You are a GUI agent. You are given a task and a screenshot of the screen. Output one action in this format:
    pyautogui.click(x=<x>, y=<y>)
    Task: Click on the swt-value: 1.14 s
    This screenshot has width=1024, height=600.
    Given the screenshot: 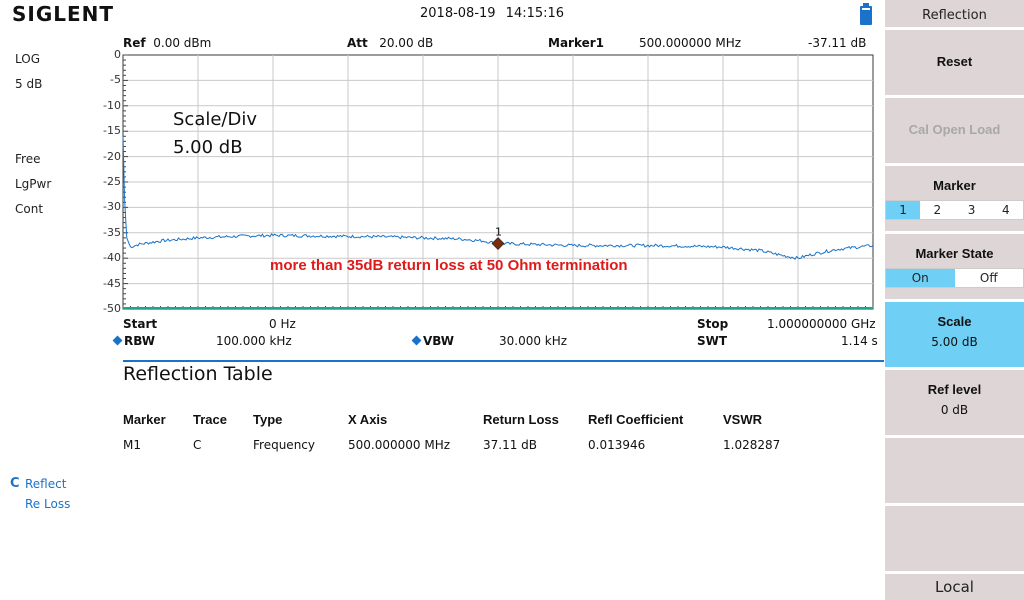 What is the action you would take?
    pyautogui.click(x=859, y=341)
    